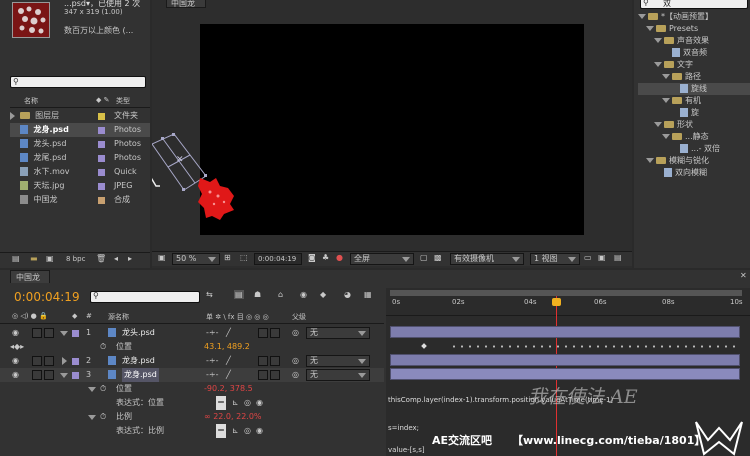 The height and width of the screenshot is (456, 750). What do you see at coordinates (694, 173) in the screenshot?
I see `effects-tree-item: 双向模糊` at bounding box center [694, 173].